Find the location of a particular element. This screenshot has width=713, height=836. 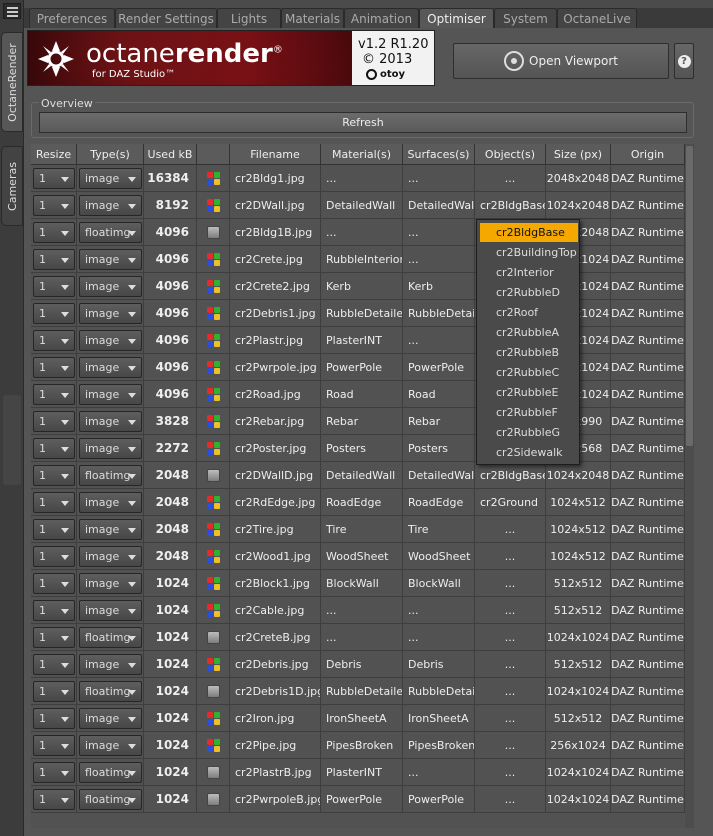

tab-animation: Animation is located at coordinates (381, 18).